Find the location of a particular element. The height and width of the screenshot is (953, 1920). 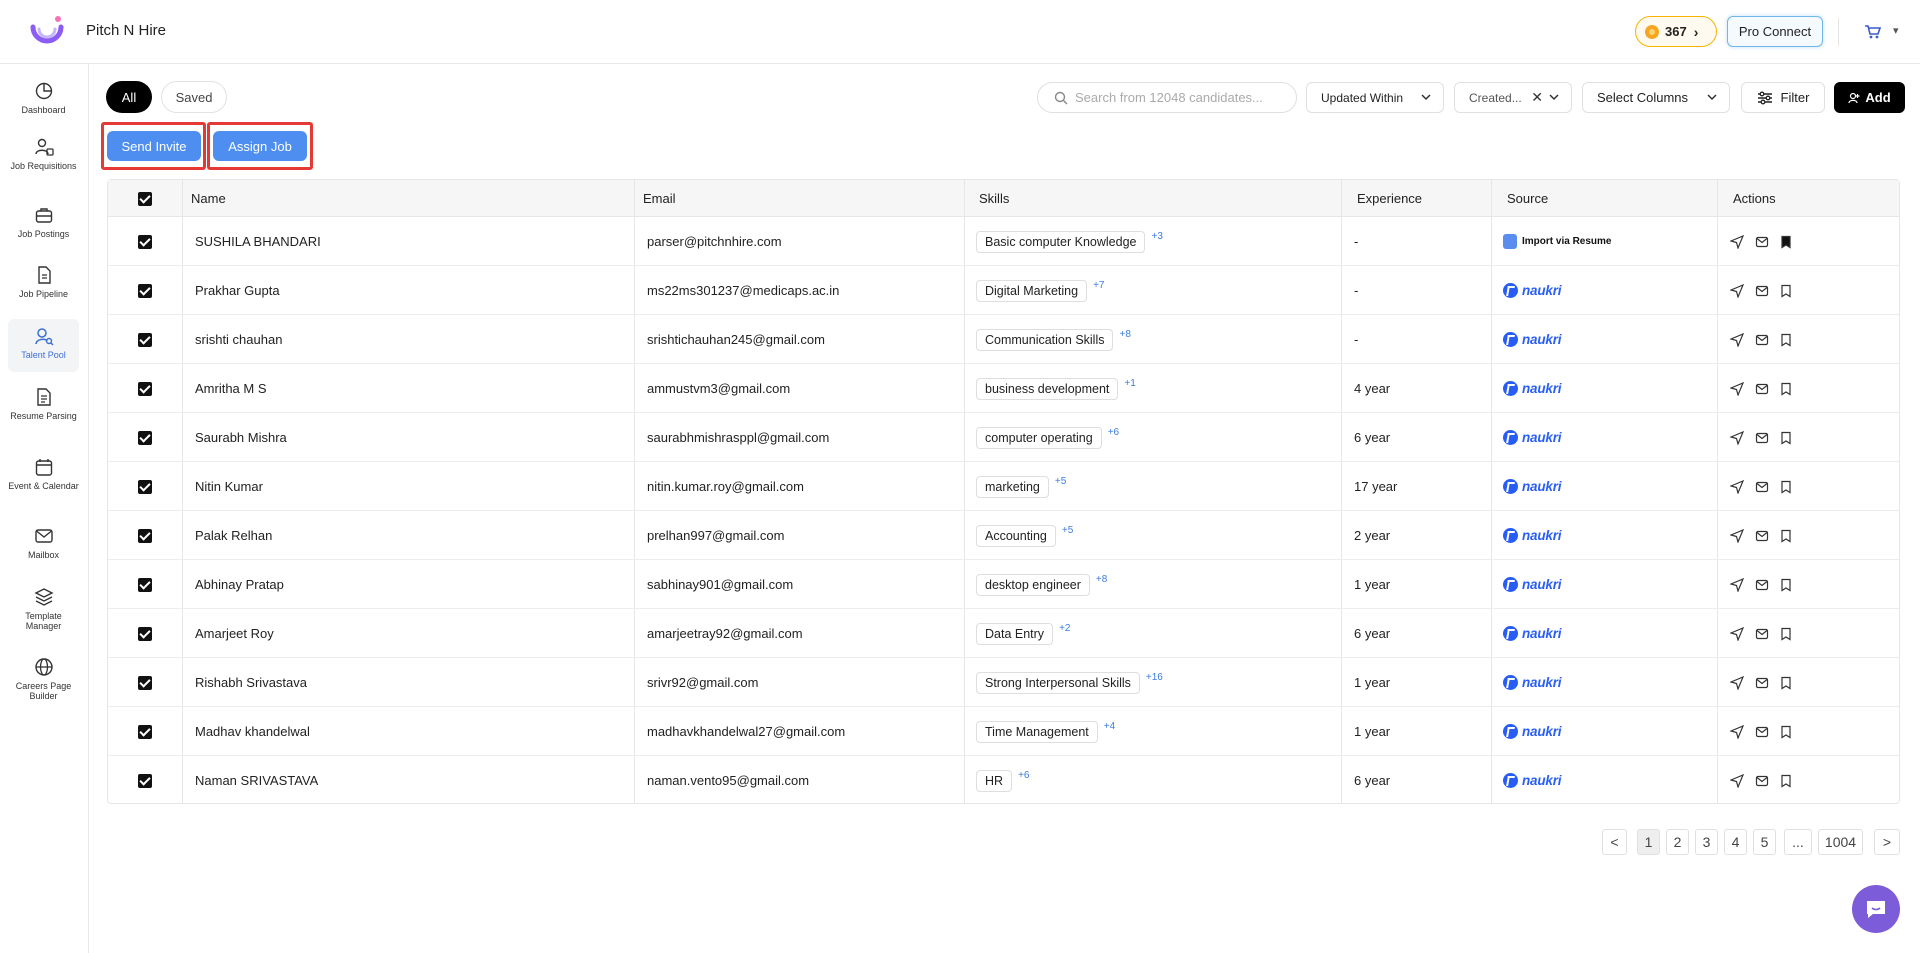

app-logo-icon is located at coordinates (47, 32).